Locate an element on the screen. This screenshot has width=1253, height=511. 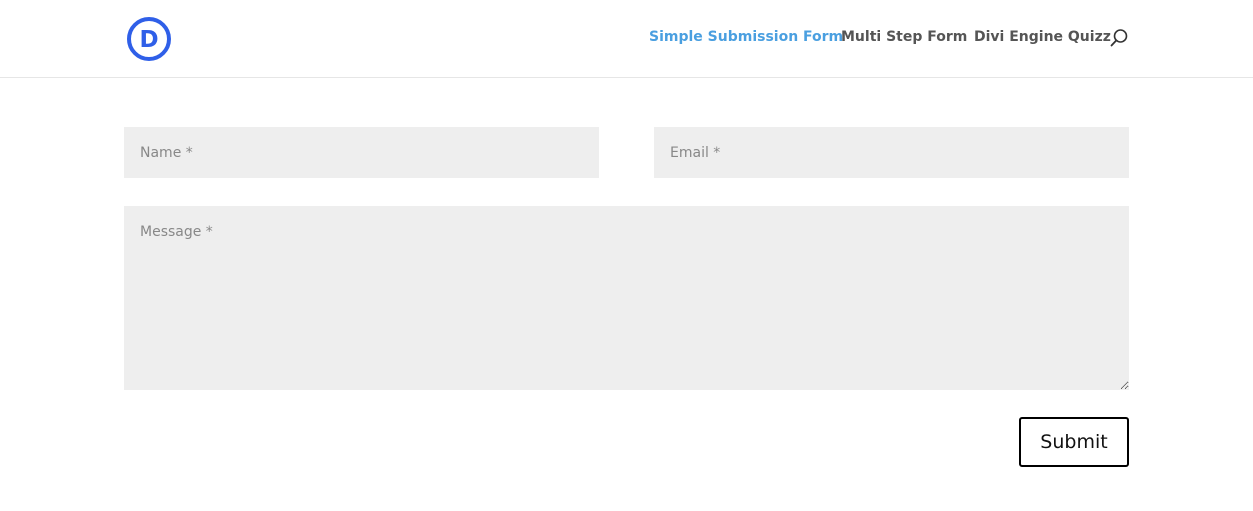
nav-link-divi-engine-quizz: Divi Engine Quizz is located at coordinates (1042, 37).